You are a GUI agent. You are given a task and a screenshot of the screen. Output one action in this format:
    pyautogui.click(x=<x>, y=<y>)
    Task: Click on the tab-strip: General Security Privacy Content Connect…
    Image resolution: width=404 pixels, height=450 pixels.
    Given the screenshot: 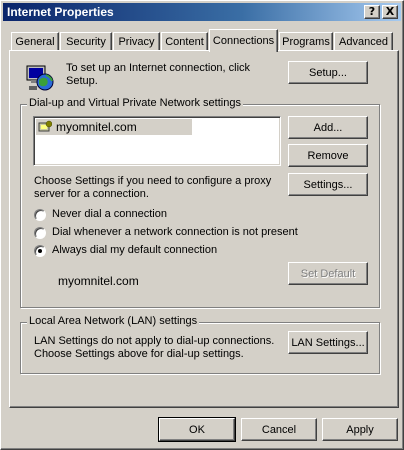 What is the action you would take?
    pyautogui.click(x=204, y=40)
    